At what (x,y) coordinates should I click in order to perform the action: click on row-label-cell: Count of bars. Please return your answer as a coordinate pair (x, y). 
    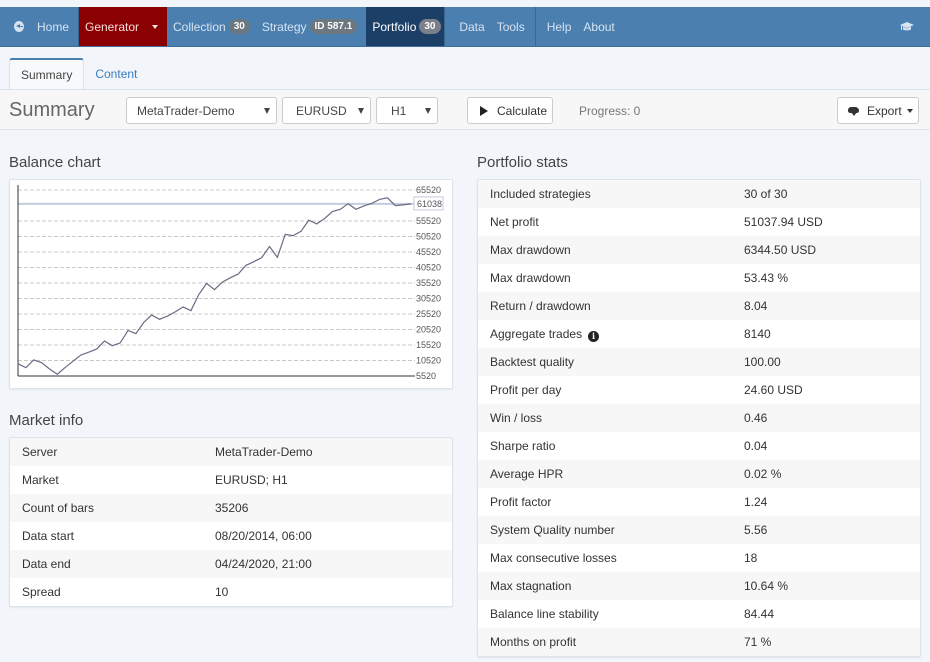
    Looking at the image, I should click on (112, 508).